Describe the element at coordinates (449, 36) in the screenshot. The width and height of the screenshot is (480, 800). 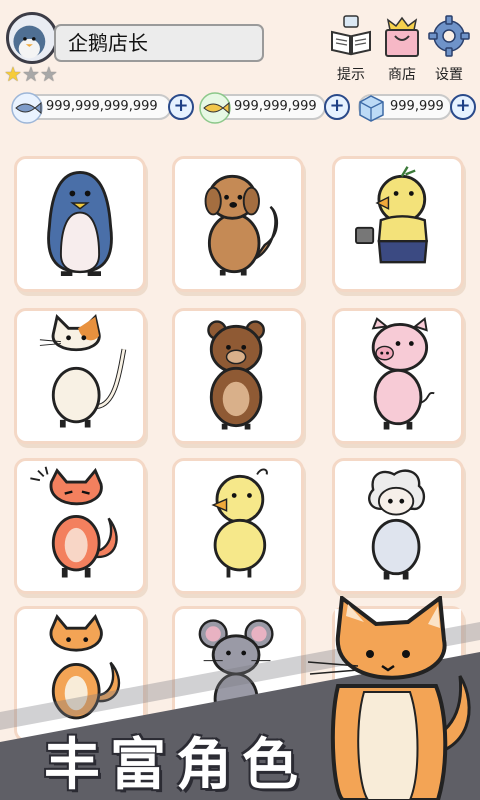
I see `gear-icon` at that location.